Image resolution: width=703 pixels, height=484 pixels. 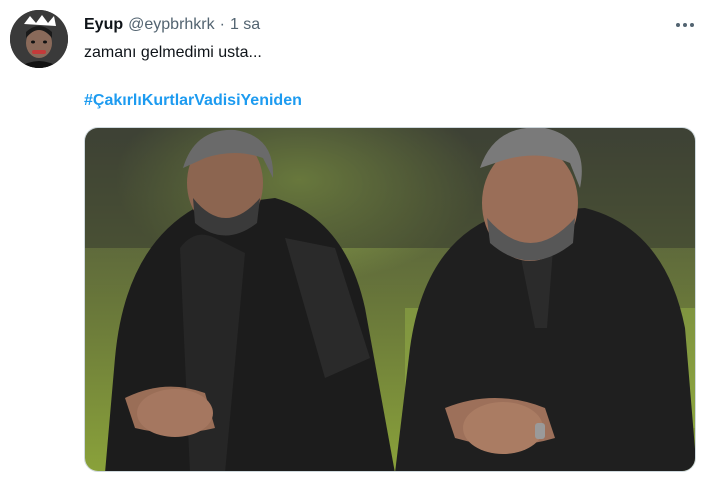 I want to click on avatar-image, so click(x=39, y=39).